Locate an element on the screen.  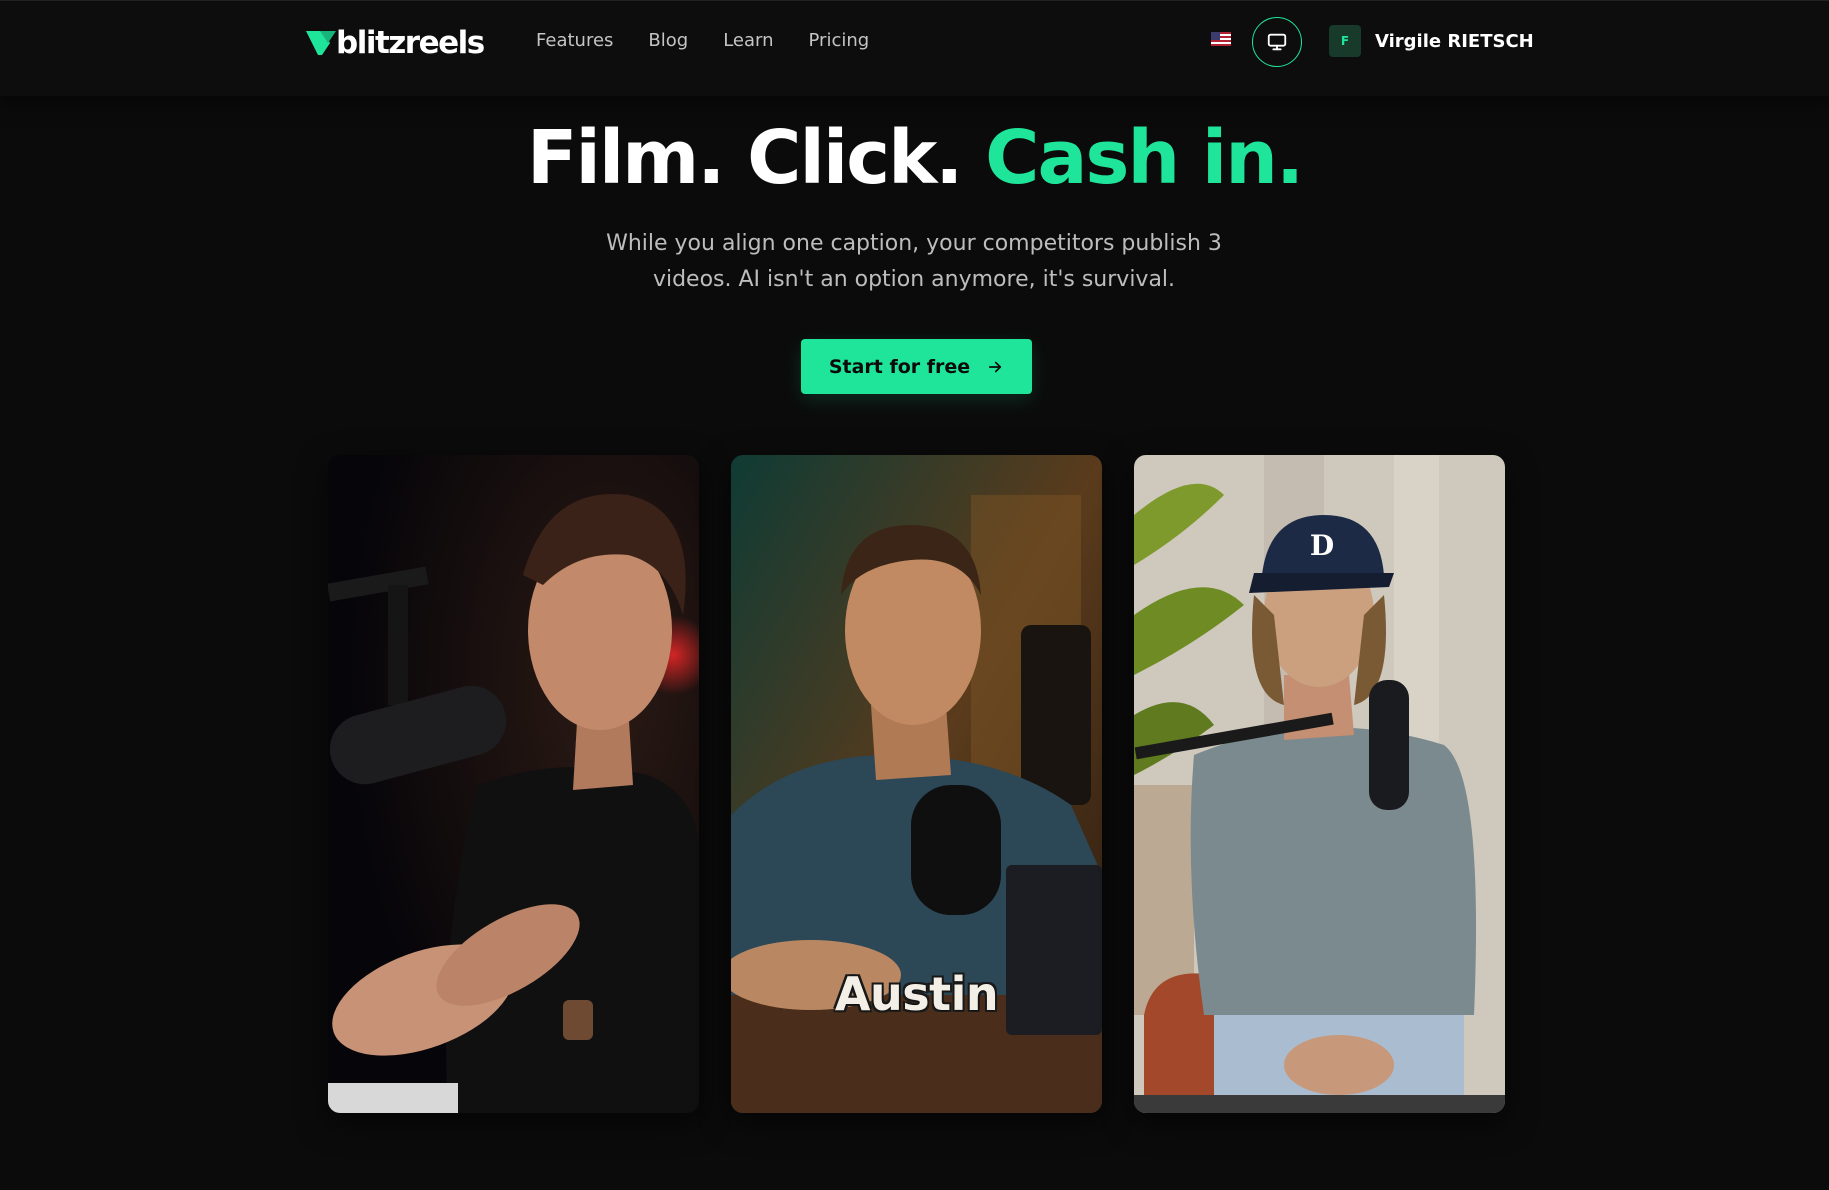
video-card-2: Austin is located at coordinates (916, 784).